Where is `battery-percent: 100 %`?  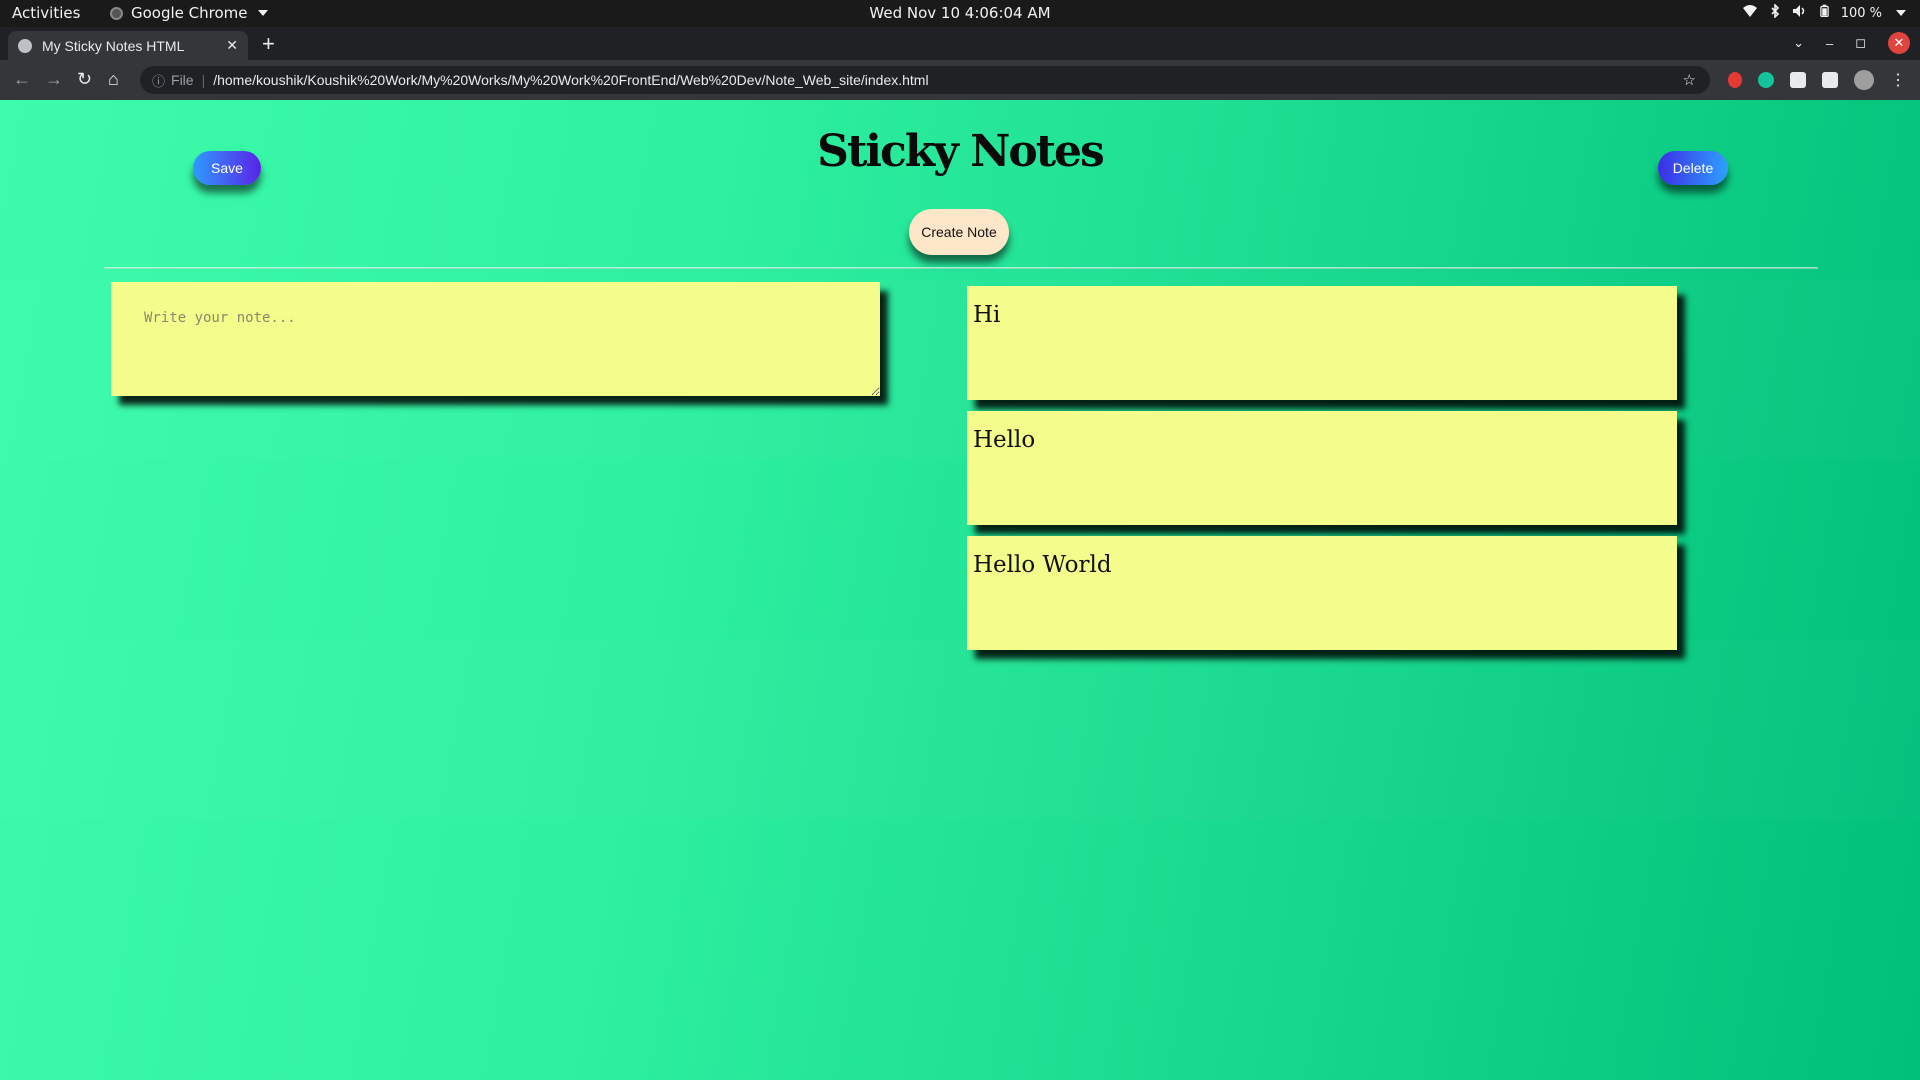 battery-percent: 100 % is located at coordinates (1861, 13).